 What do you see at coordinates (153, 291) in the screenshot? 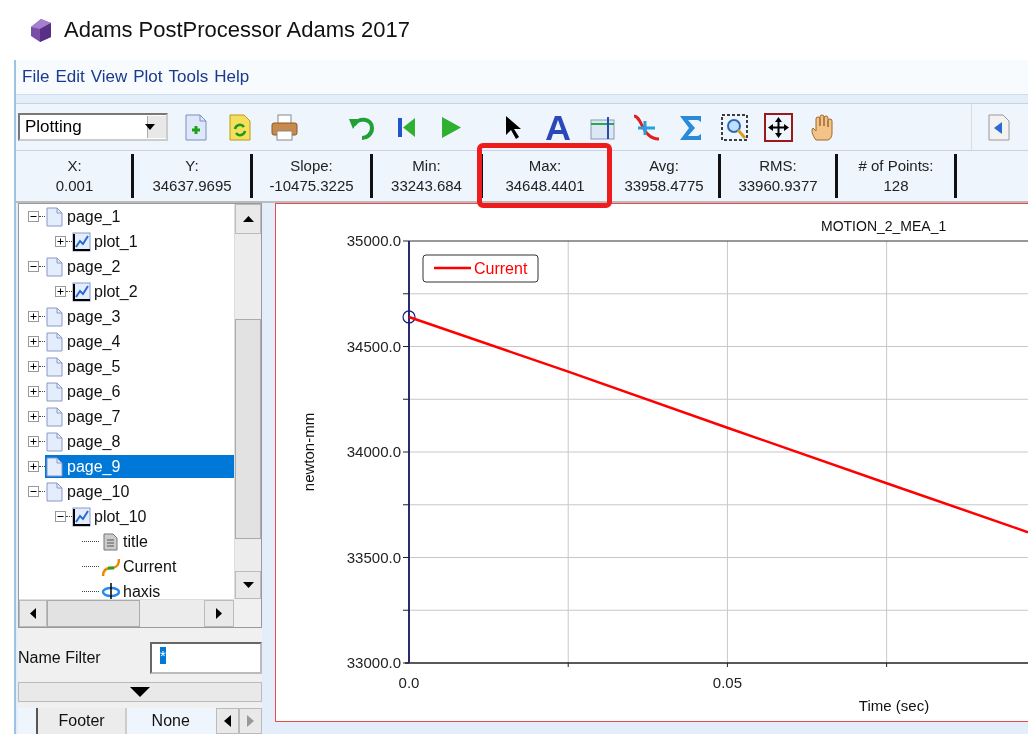
I see `tree-item: plot_2` at bounding box center [153, 291].